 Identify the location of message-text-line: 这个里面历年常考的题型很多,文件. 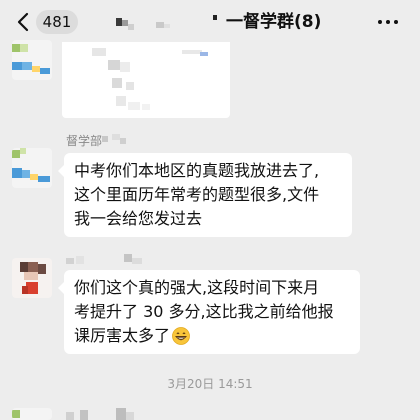
(197, 194).